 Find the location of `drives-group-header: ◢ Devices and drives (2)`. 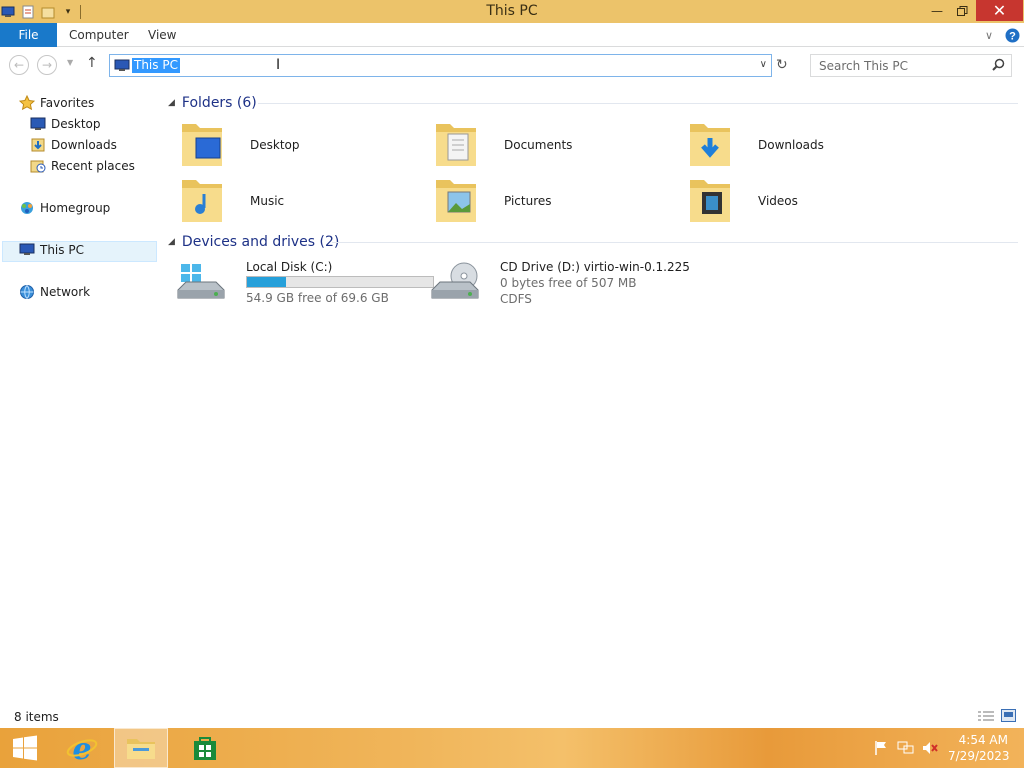

drives-group-header: ◢ Devices and drives (2) is located at coordinates (253, 242).